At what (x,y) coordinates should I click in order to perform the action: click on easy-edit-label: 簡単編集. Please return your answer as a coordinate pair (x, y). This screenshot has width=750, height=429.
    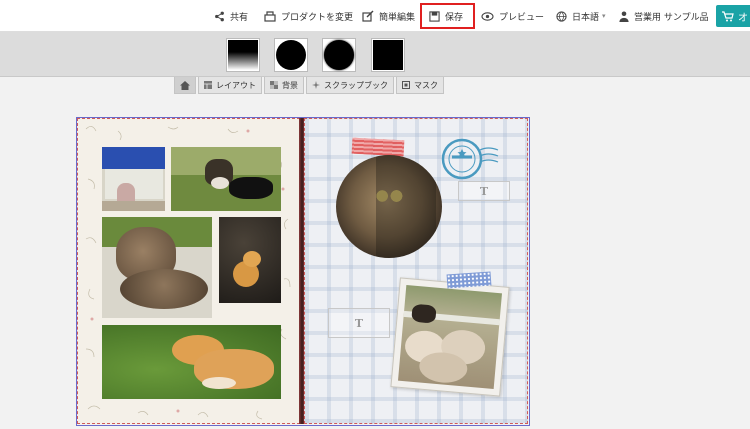
    Looking at the image, I should click on (397, 17).